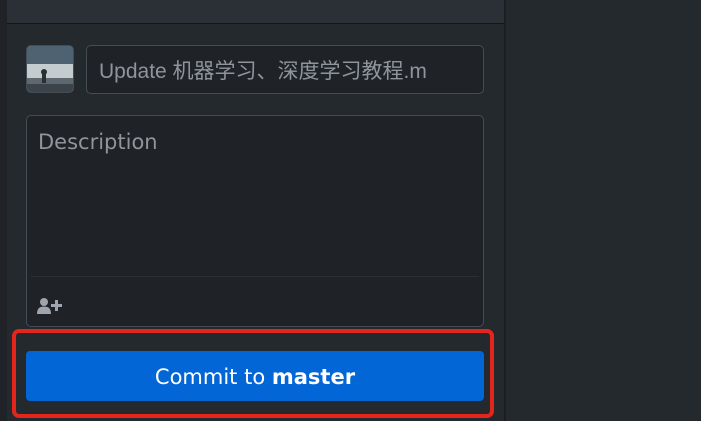  I want to click on changes-list-bottom, so click(255, 12).